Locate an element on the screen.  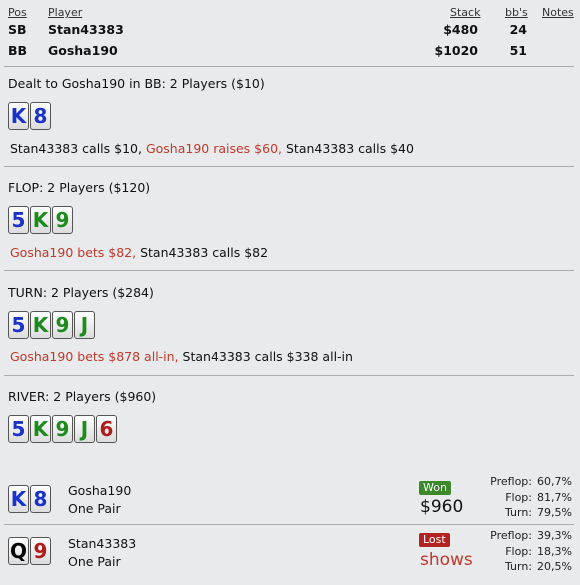
player-pos: SB is located at coordinates (17, 29).